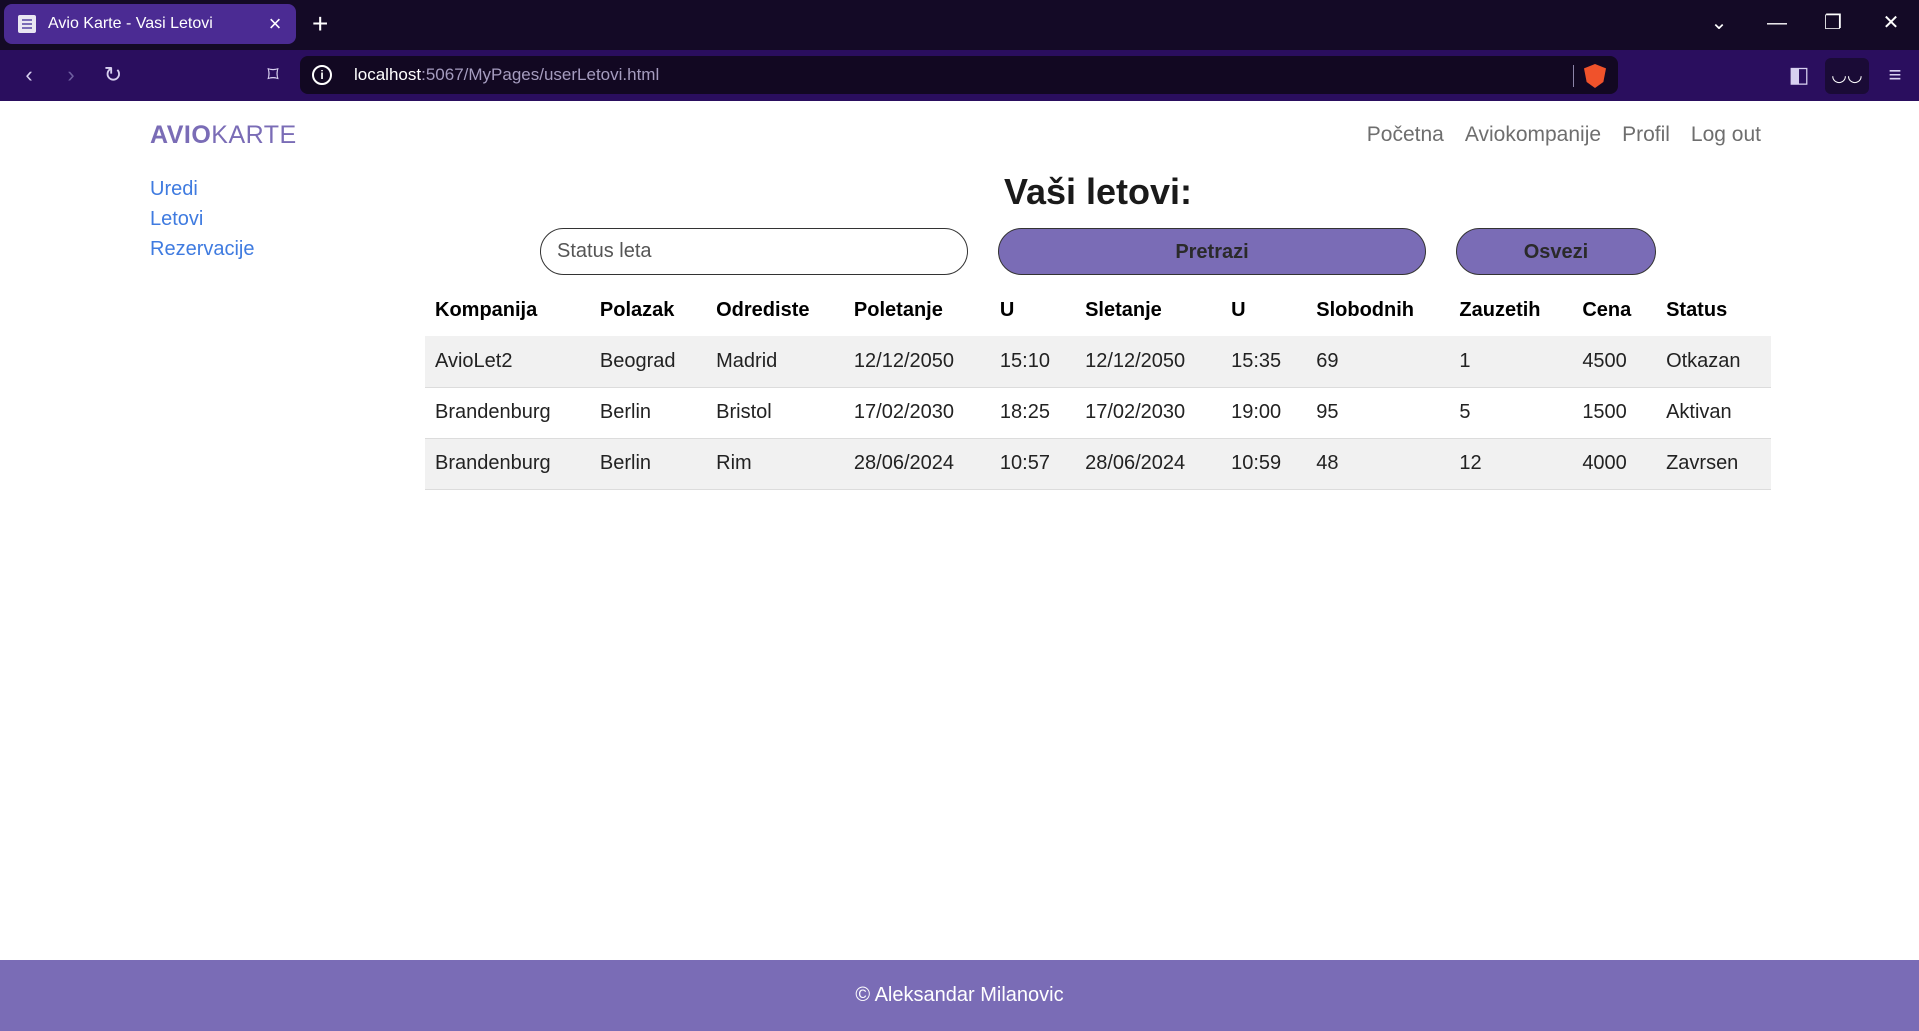 The height and width of the screenshot is (1031, 1919). I want to click on col-header-sletanje: Sletanje, so click(1123, 309).